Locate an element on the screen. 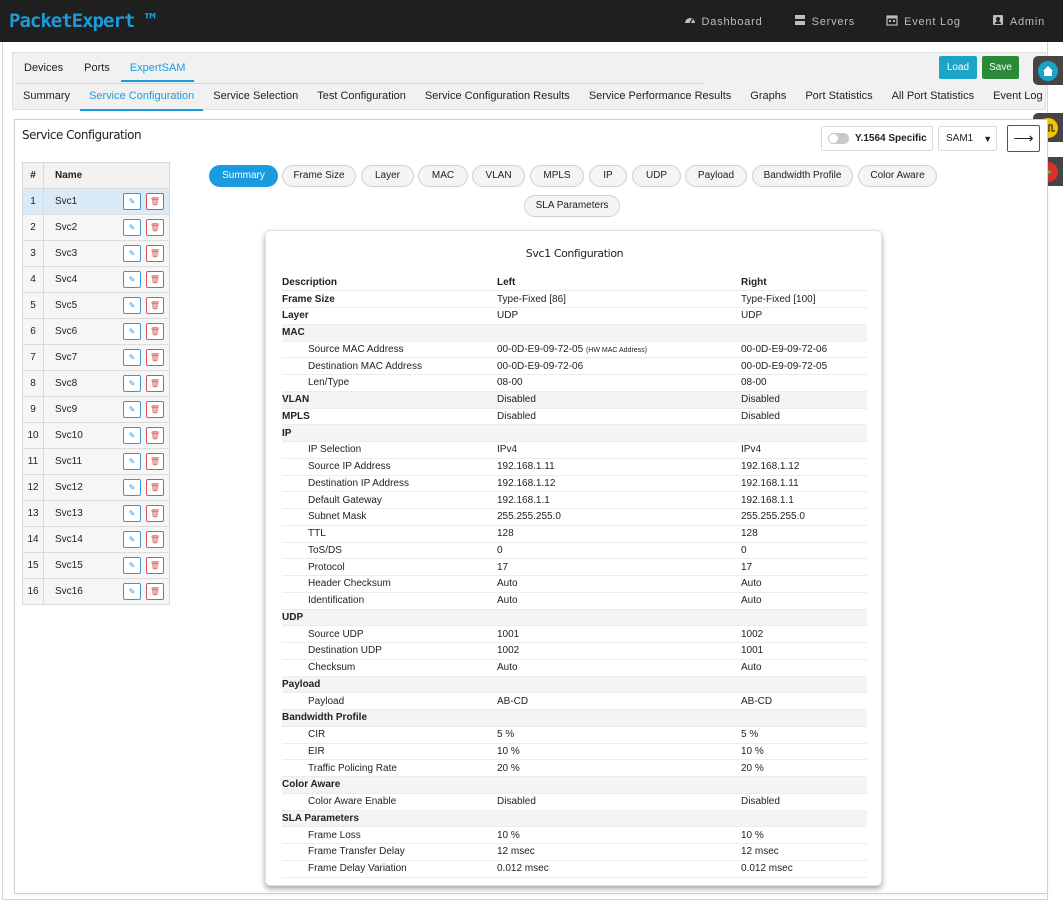 The height and width of the screenshot is (900, 1063). config-tab-payload: Payload is located at coordinates (716, 176).